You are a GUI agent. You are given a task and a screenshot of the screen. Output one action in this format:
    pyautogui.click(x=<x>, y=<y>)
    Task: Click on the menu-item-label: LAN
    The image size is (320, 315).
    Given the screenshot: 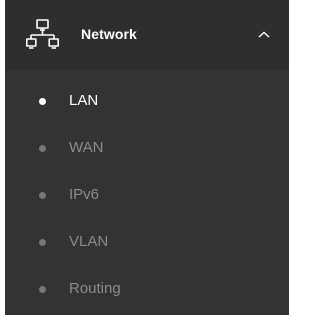 What is the action you would take?
    pyautogui.click(x=84, y=100)
    